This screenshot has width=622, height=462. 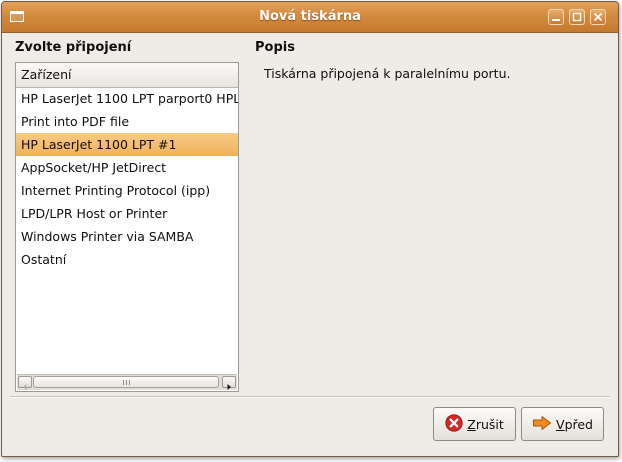 What do you see at coordinates (127, 167) in the screenshot?
I see `list-item: AppSocket/HP JetDirect` at bounding box center [127, 167].